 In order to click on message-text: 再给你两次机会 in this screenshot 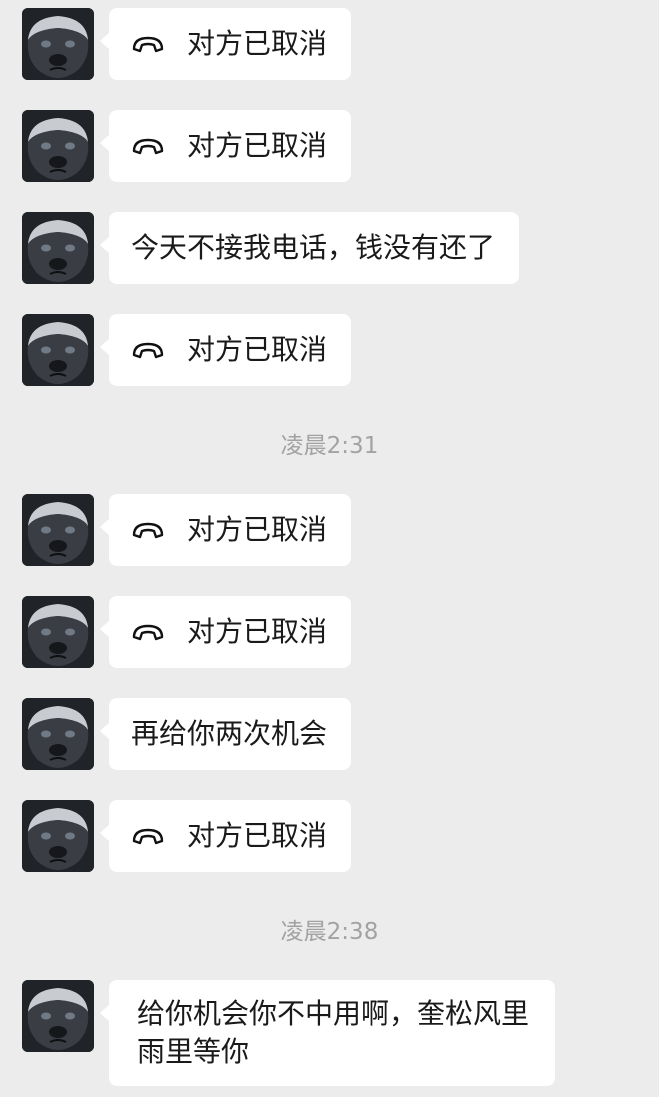, I will do `click(229, 733)`.